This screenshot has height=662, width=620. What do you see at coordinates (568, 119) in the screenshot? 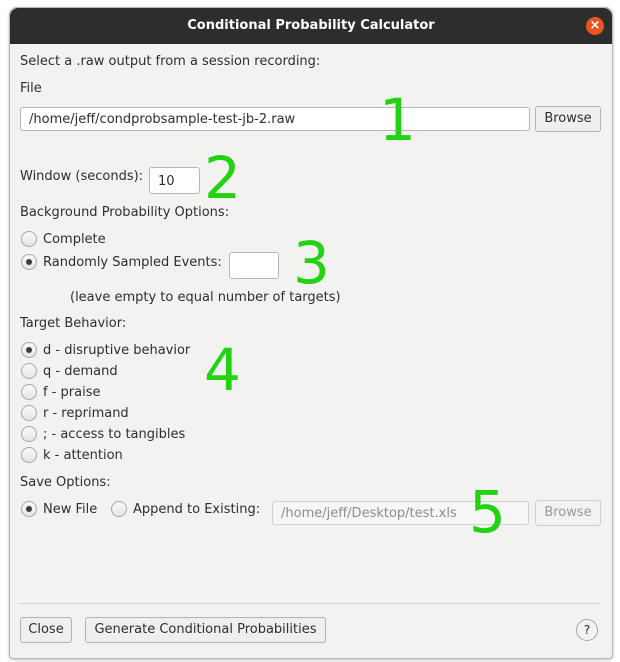
I see `file-browse-button: Browse` at bounding box center [568, 119].